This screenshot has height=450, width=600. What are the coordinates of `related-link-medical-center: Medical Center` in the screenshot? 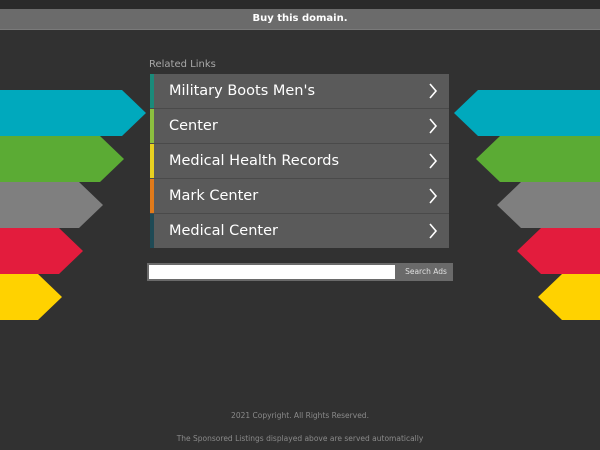 It's located at (299, 231).